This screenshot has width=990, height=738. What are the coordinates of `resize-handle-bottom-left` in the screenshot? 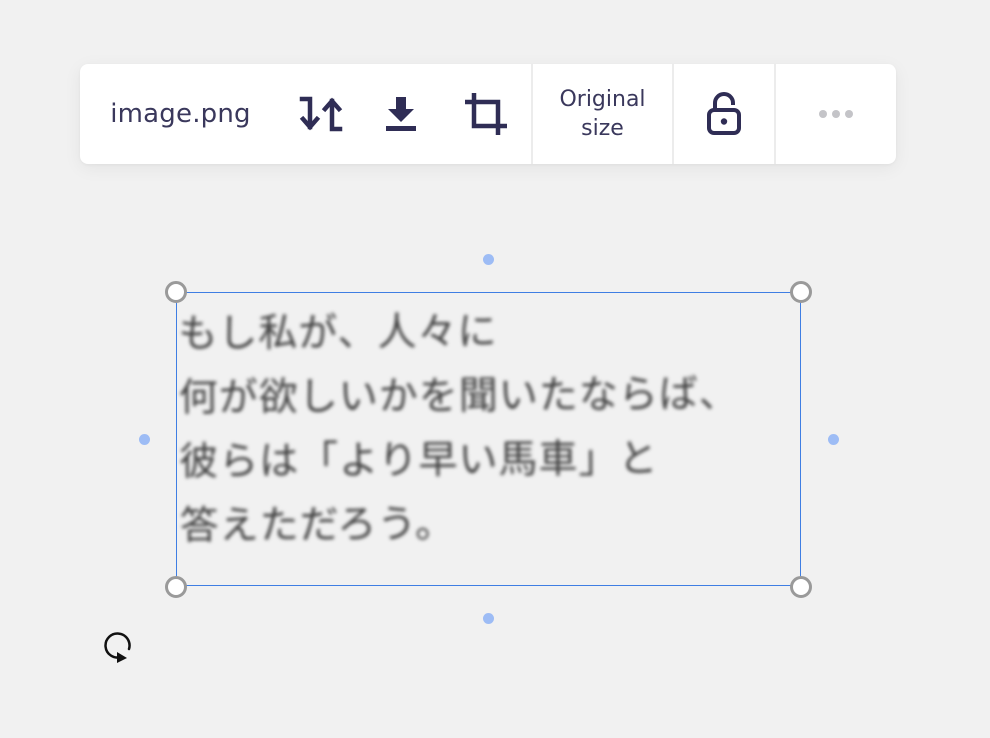 It's located at (176, 587).